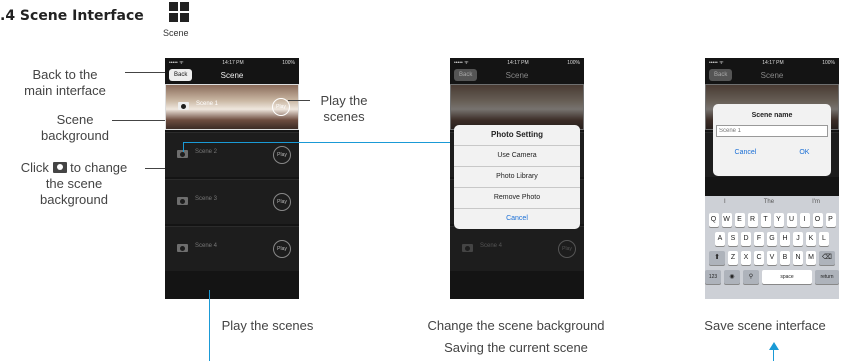 This screenshot has height=361, width=844. Describe the element at coordinates (811, 258) in the screenshot. I see `key: M` at that location.